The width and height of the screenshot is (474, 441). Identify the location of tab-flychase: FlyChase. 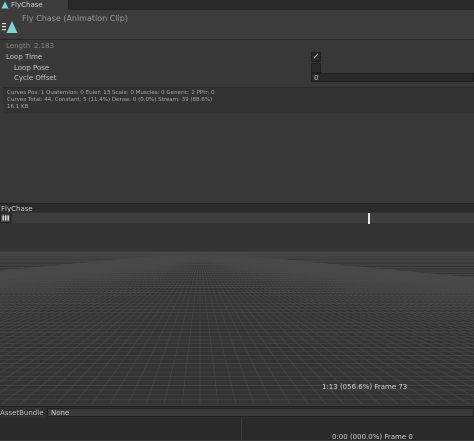
(34, 5).